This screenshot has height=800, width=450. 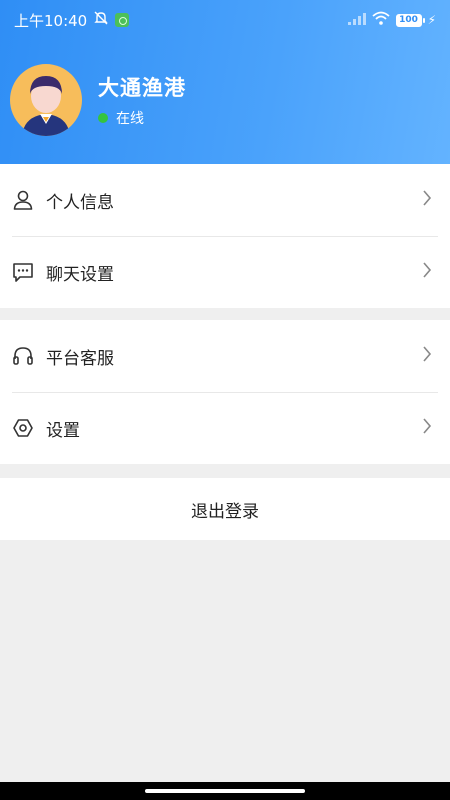 What do you see at coordinates (23, 272) in the screenshot?
I see `chat-icon` at bounding box center [23, 272].